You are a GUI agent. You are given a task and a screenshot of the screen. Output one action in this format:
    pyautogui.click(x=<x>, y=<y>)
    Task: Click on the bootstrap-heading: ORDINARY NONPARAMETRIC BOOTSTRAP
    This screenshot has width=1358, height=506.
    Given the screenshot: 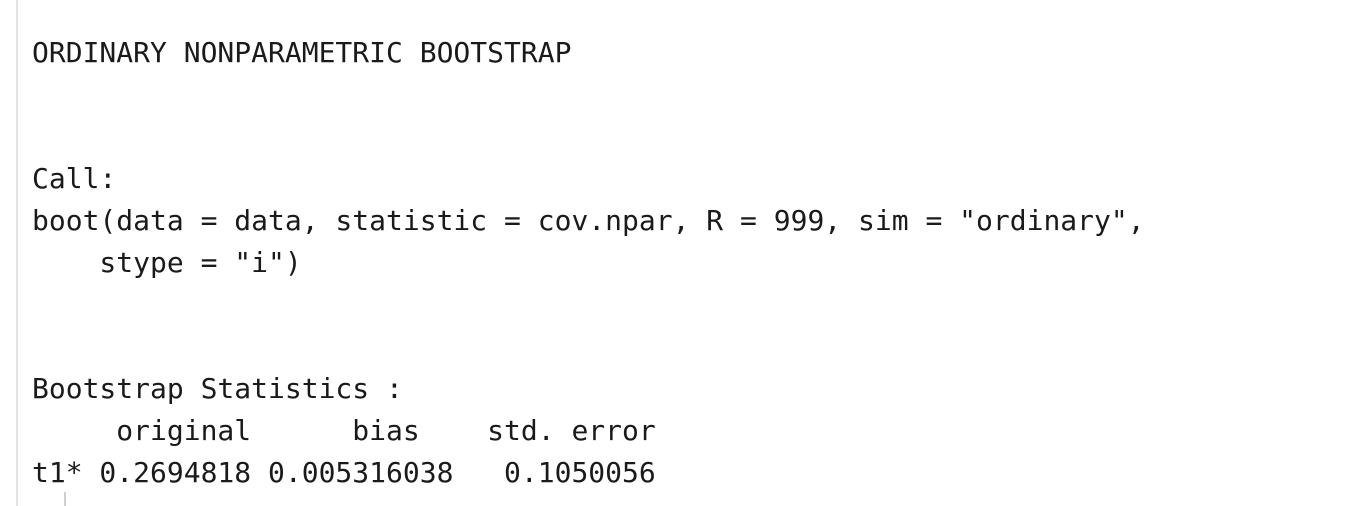 What is the action you would take?
    pyautogui.click(x=302, y=52)
    